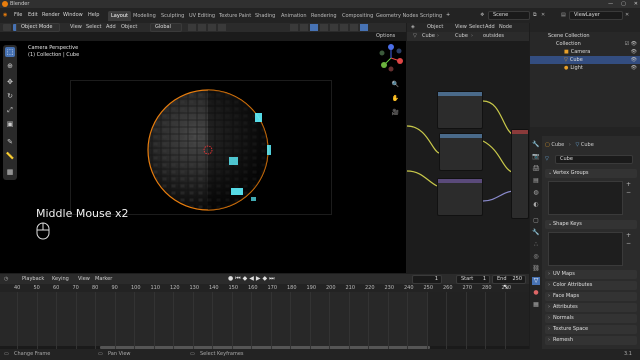  Describe the element at coordinates (111, 27) in the screenshot. I see `viewport-menu-add: Add` at that location.